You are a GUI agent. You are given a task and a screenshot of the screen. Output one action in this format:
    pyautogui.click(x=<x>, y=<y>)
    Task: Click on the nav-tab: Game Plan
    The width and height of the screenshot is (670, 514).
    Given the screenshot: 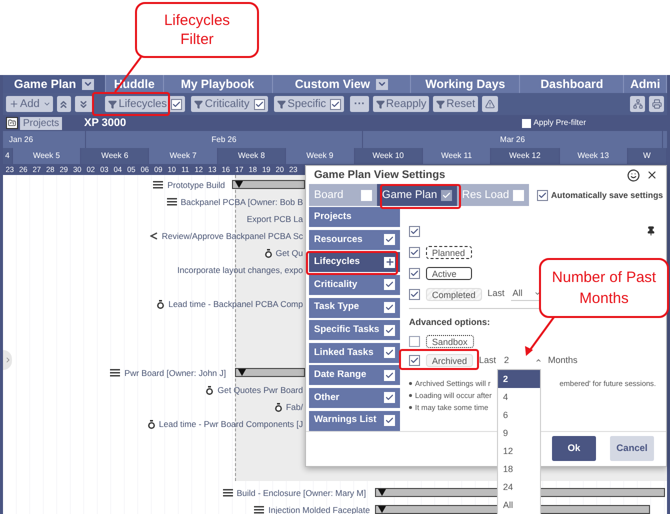 What is the action you would take?
    pyautogui.click(x=54, y=84)
    